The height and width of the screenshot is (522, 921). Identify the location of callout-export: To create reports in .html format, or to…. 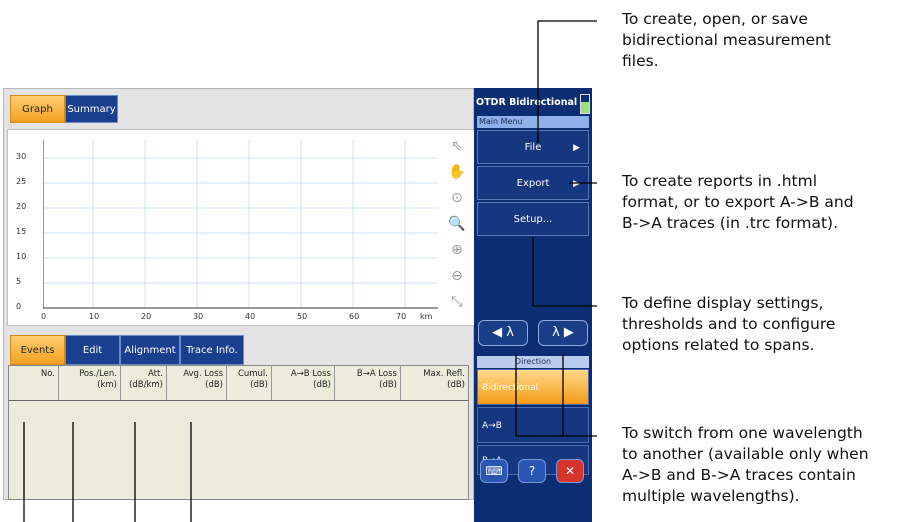
(738, 202).